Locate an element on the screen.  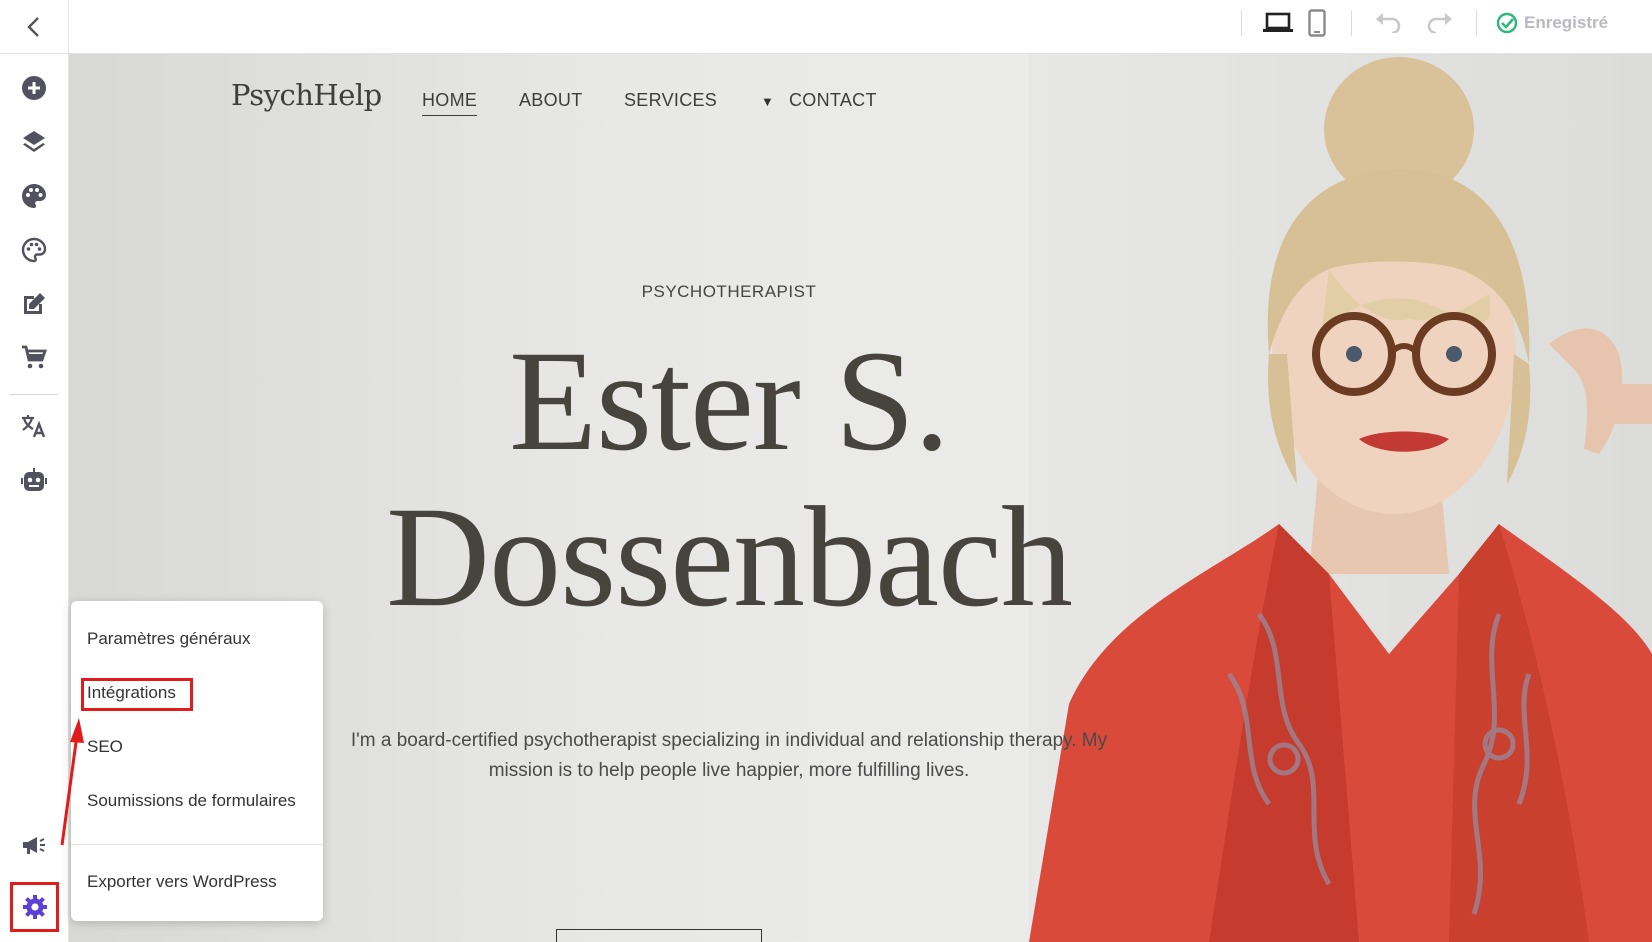
robot-icon is located at coordinates (34, 479).